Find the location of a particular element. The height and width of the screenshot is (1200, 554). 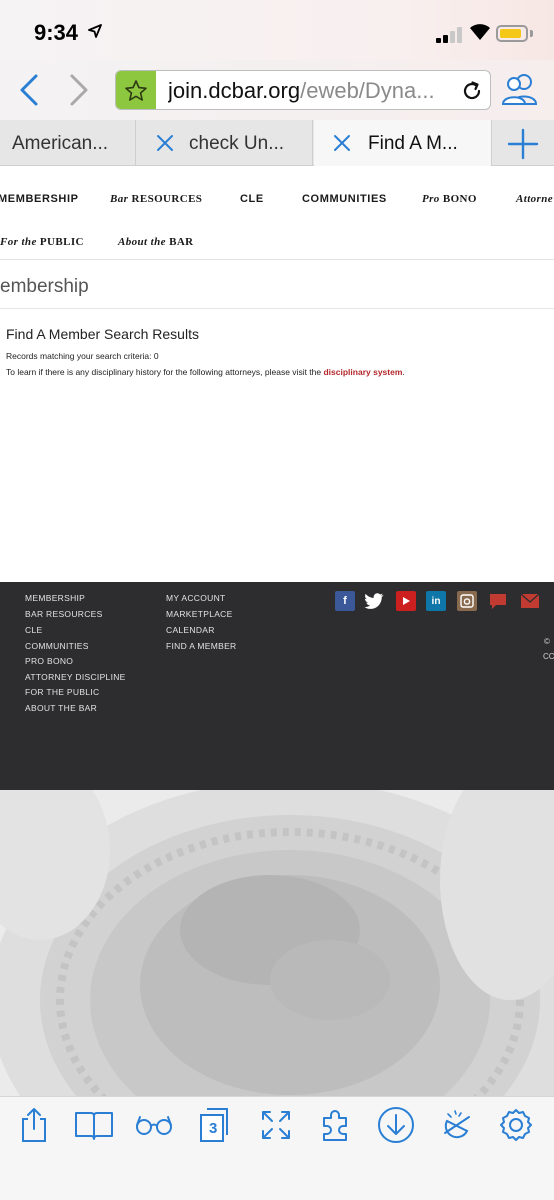

share-button is located at coordinates (34, 1125).